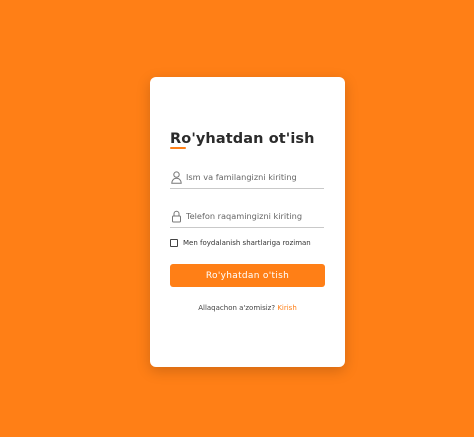 The image size is (474, 437). Describe the element at coordinates (242, 139) in the screenshot. I see `form-title: Ro'yhatdan ot'ish` at that location.